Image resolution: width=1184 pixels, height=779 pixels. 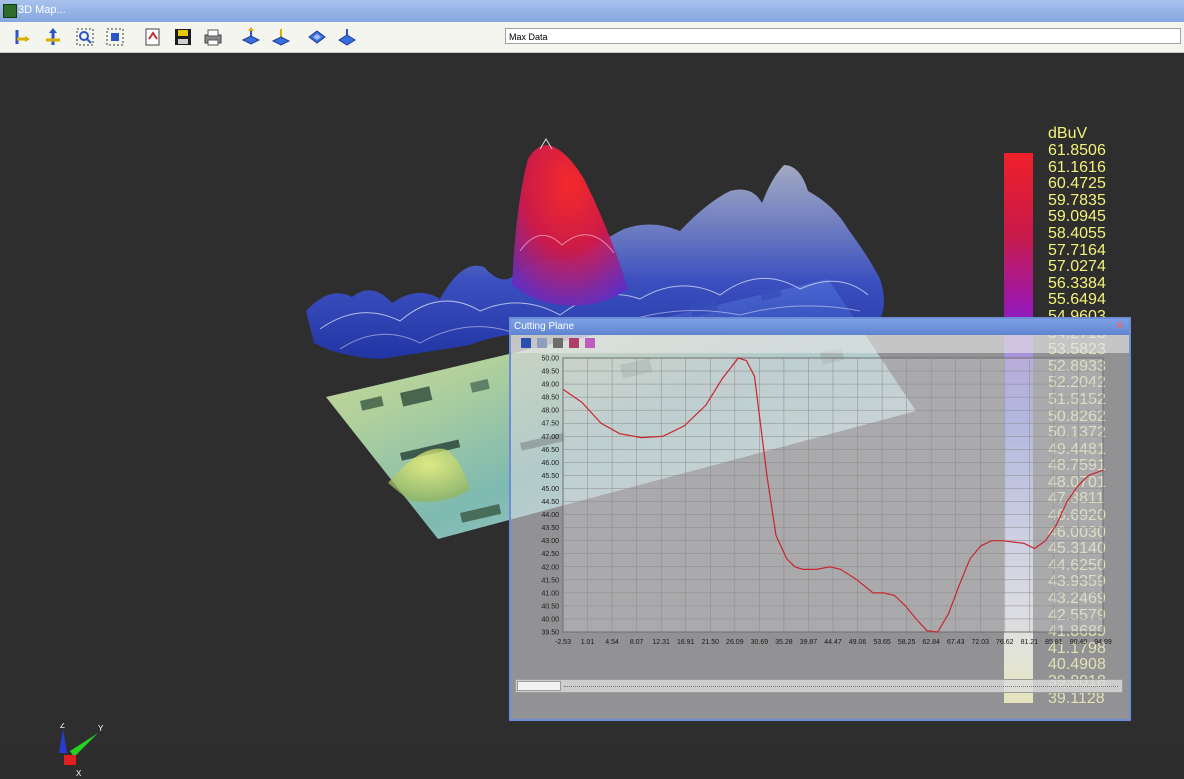 I want to click on export-button, so click(x=153, y=37).